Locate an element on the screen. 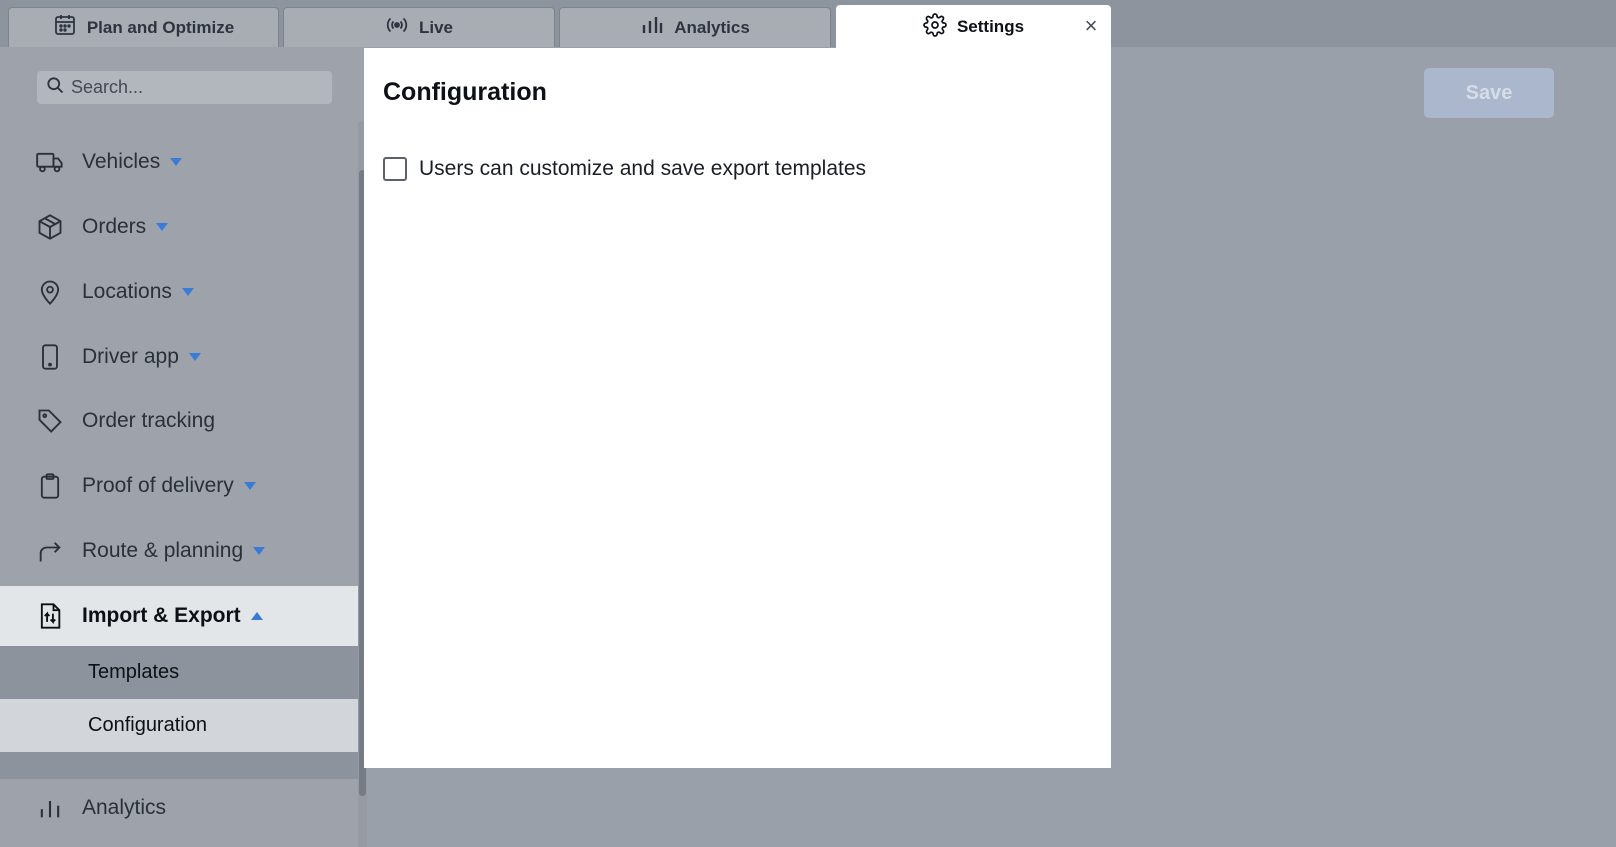 Image resolution: width=1616 pixels, height=847 pixels. sidebar-item-locations: Locations is located at coordinates (181, 292).